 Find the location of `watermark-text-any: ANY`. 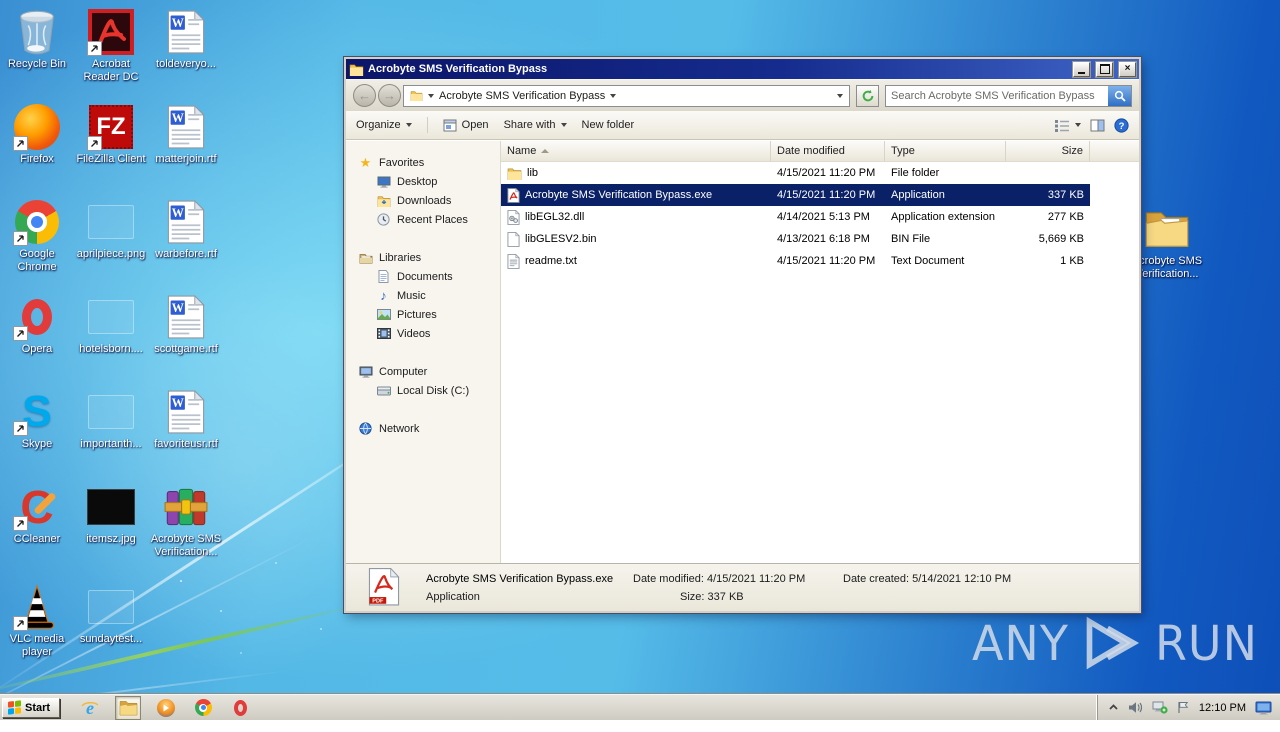

watermark-text-any: ANY is located at coordinates (1020, 643).